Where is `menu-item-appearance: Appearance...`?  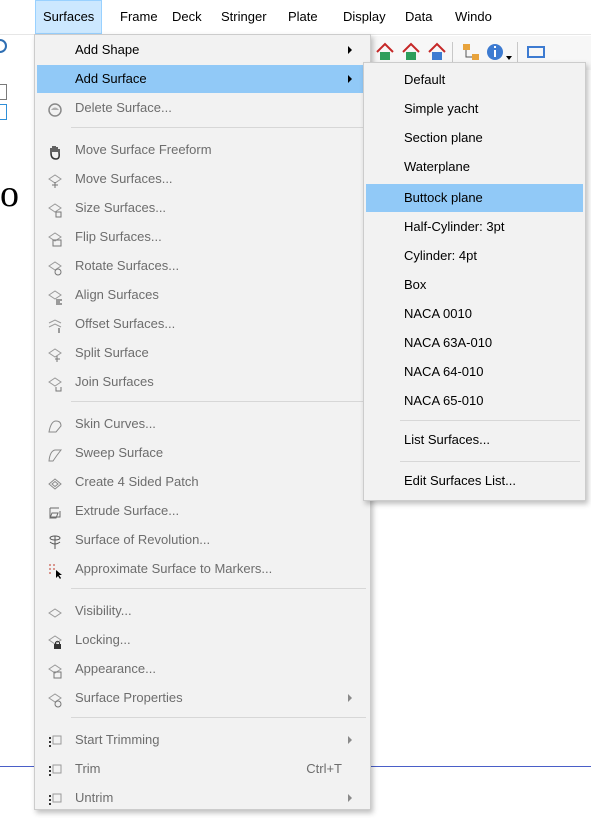 menu-item-appearance: Appearance... is located at coordinates (202, 669).